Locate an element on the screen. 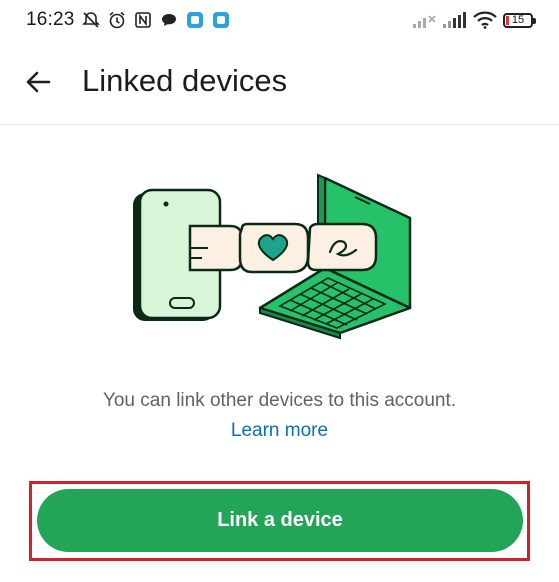 This screenshot has height=582, width=559. arrow-left-icon is located at coordinates (38, 82).